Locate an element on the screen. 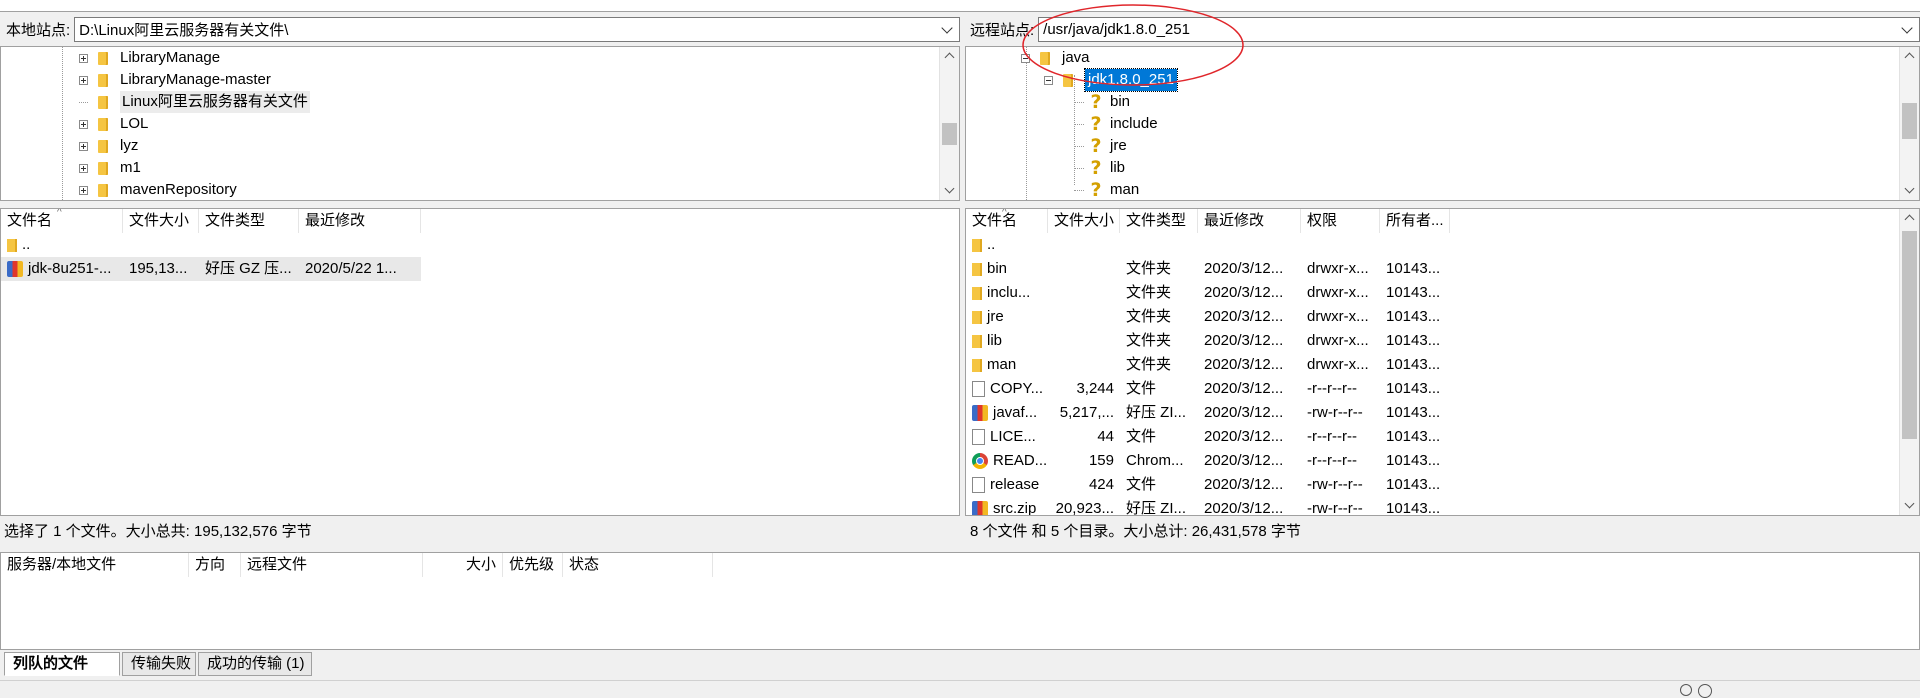  local-site-label: 本地站点: is located at coordinates (38, 30).